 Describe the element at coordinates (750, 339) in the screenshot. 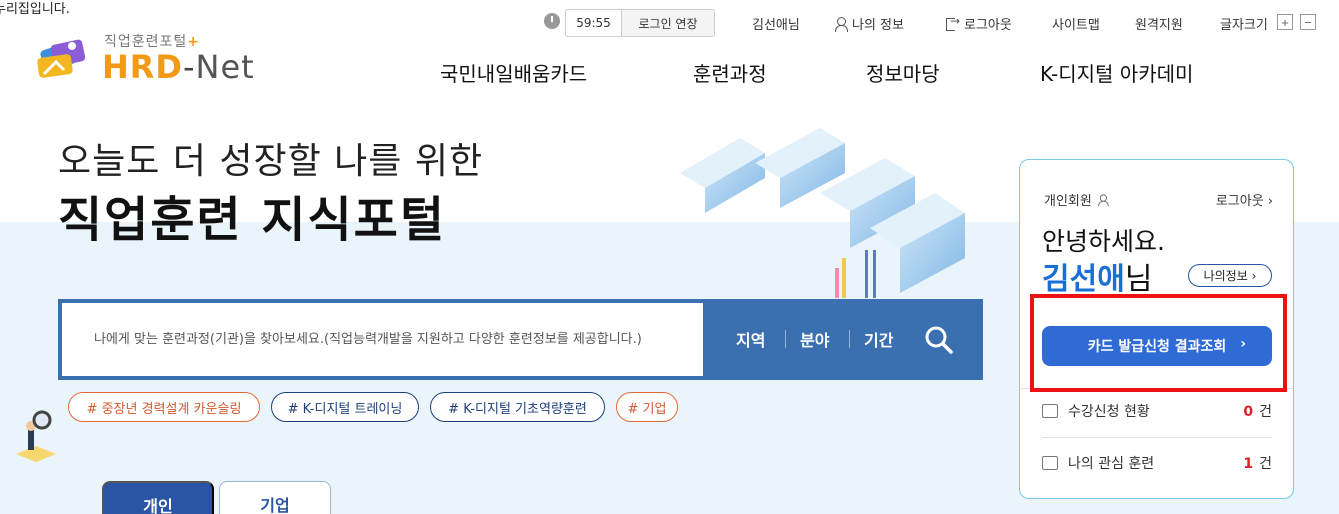

I see `filter-region-button: 지역` at that location.